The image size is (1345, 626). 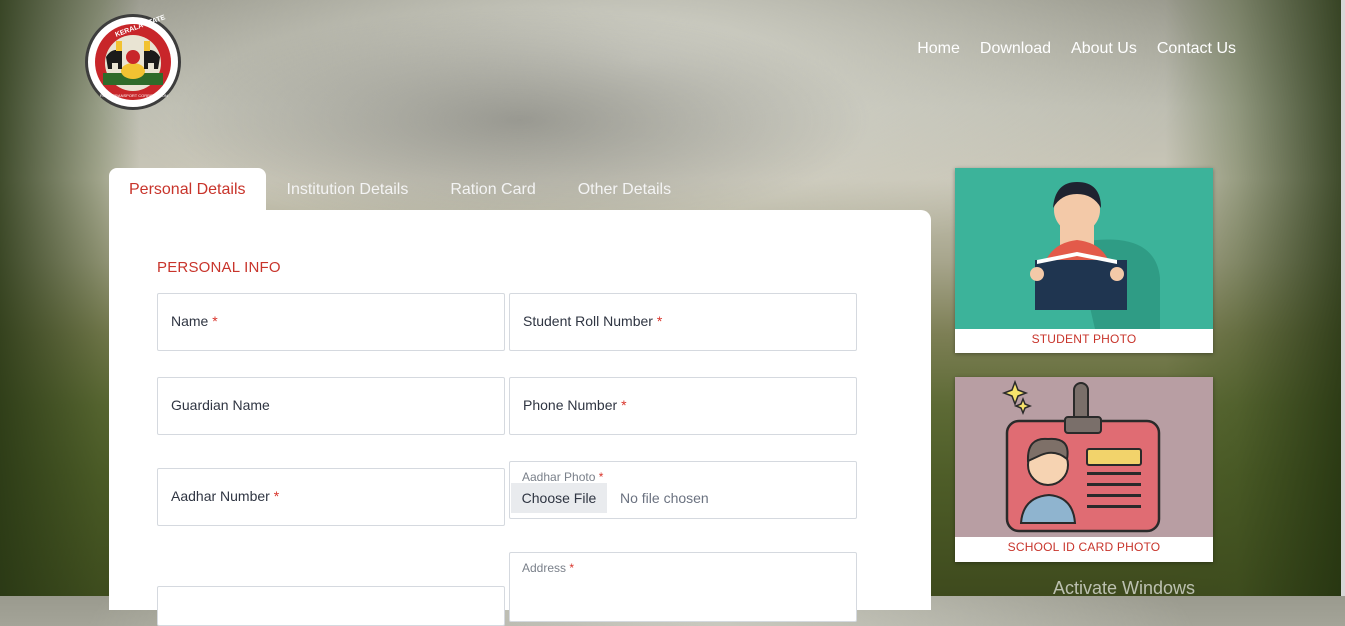 I want to click on ksrtc-logo: KERALA STATE ROAD TRANSPORT CORPORATION, so click(x=133, y=62).